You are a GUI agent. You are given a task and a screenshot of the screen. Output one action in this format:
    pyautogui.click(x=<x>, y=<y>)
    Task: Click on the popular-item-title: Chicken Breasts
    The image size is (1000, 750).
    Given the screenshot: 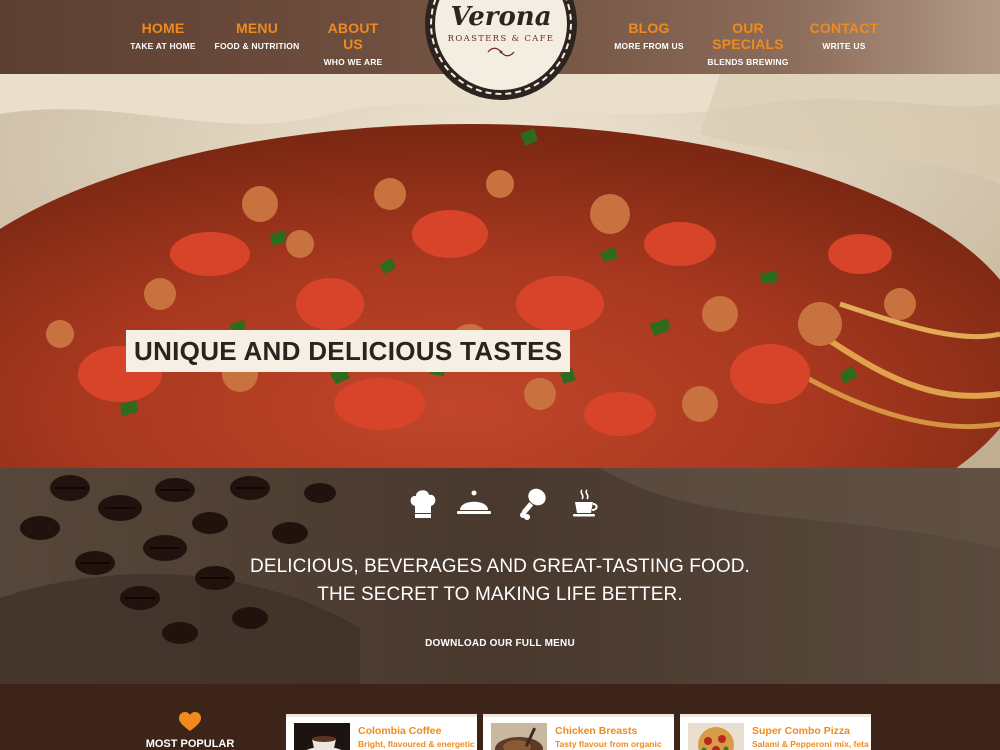 What is the action you would take?
    pyautogui.click(x=596, y=731)
    